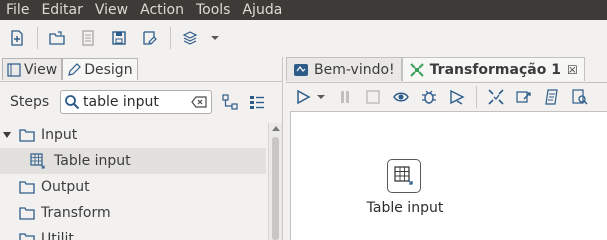 This screenshot has width=607, height=240. I want to click on new-file-button, so click(17, 38).